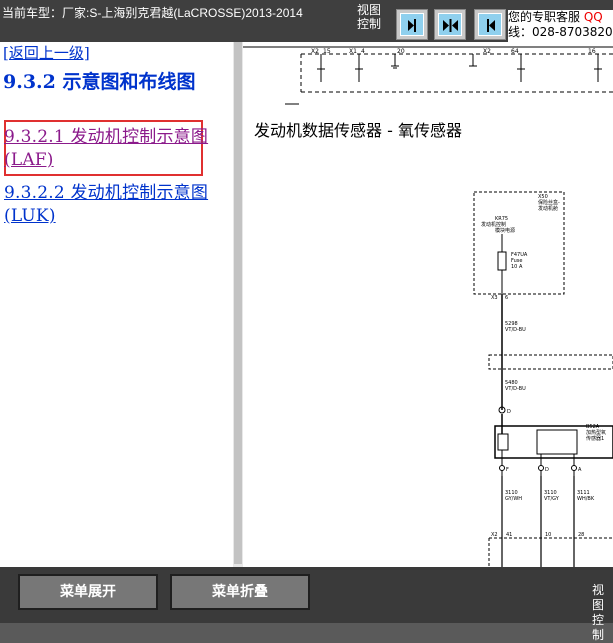  I want to click on menu-expand-button: 菜单展开, so click(88, 592).